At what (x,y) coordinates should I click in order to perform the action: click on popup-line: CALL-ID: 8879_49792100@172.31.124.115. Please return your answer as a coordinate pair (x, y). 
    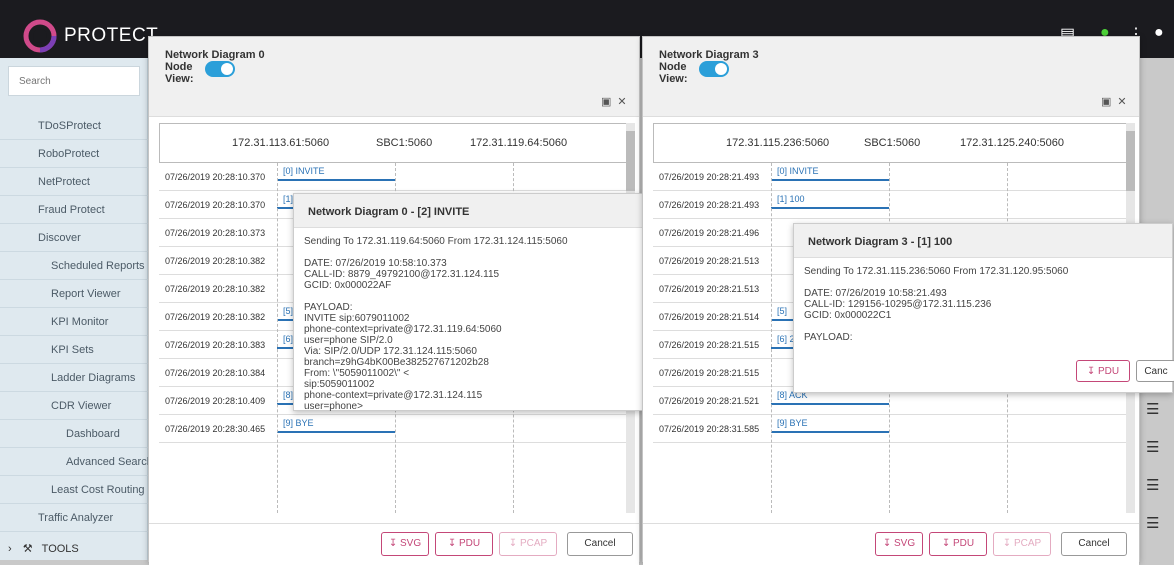
    Looking at the image, I should click on (402, 274).